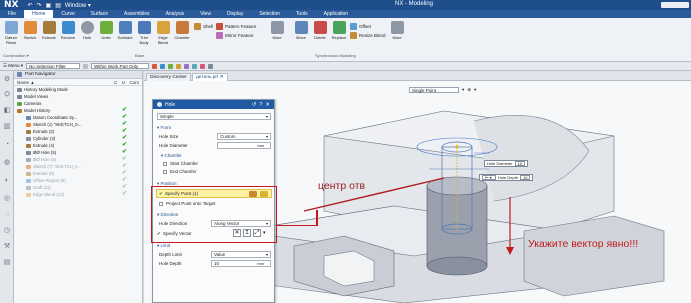 The image size is (691, 303). What do you see at coordinates (30, 31) in the screenshot?
I see `sketch-button: Sketch` at bounding box center [30, 31].